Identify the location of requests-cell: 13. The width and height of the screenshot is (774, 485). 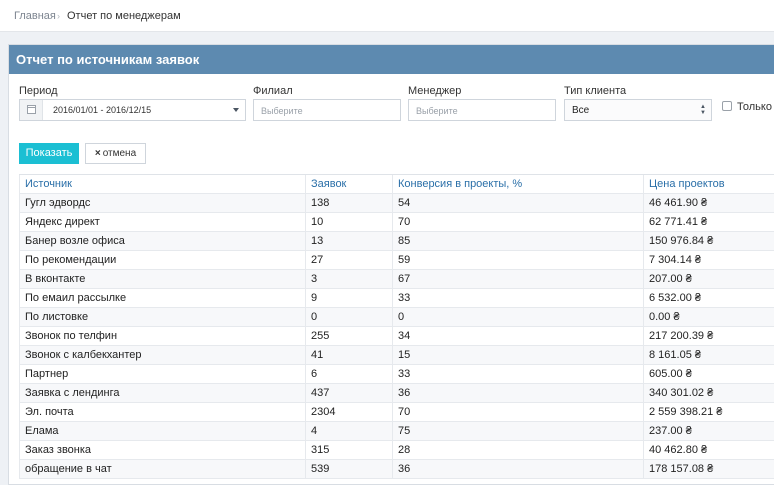
(348, 241).